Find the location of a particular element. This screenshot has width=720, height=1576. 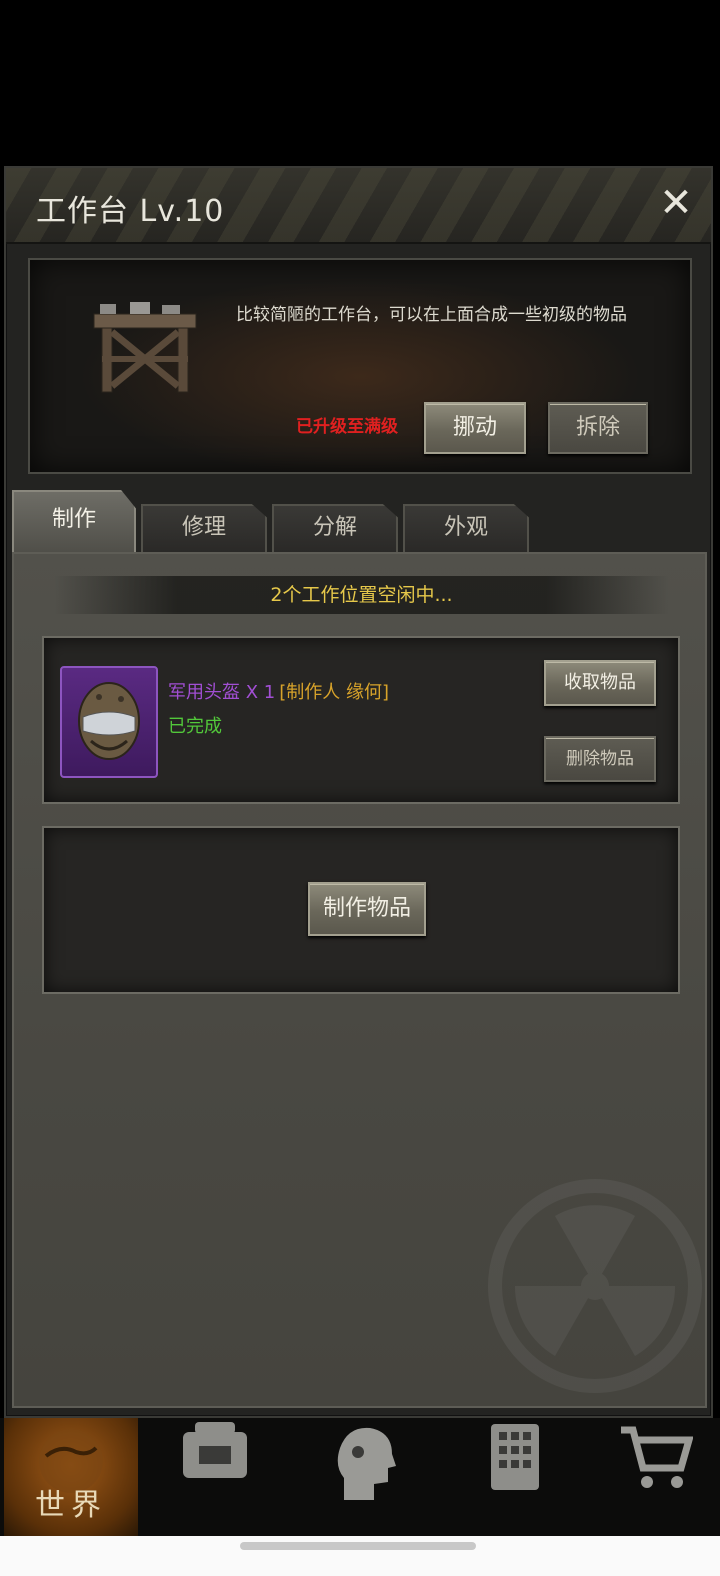

radiation-watermark-icon is located at coordinates (595, 1286).